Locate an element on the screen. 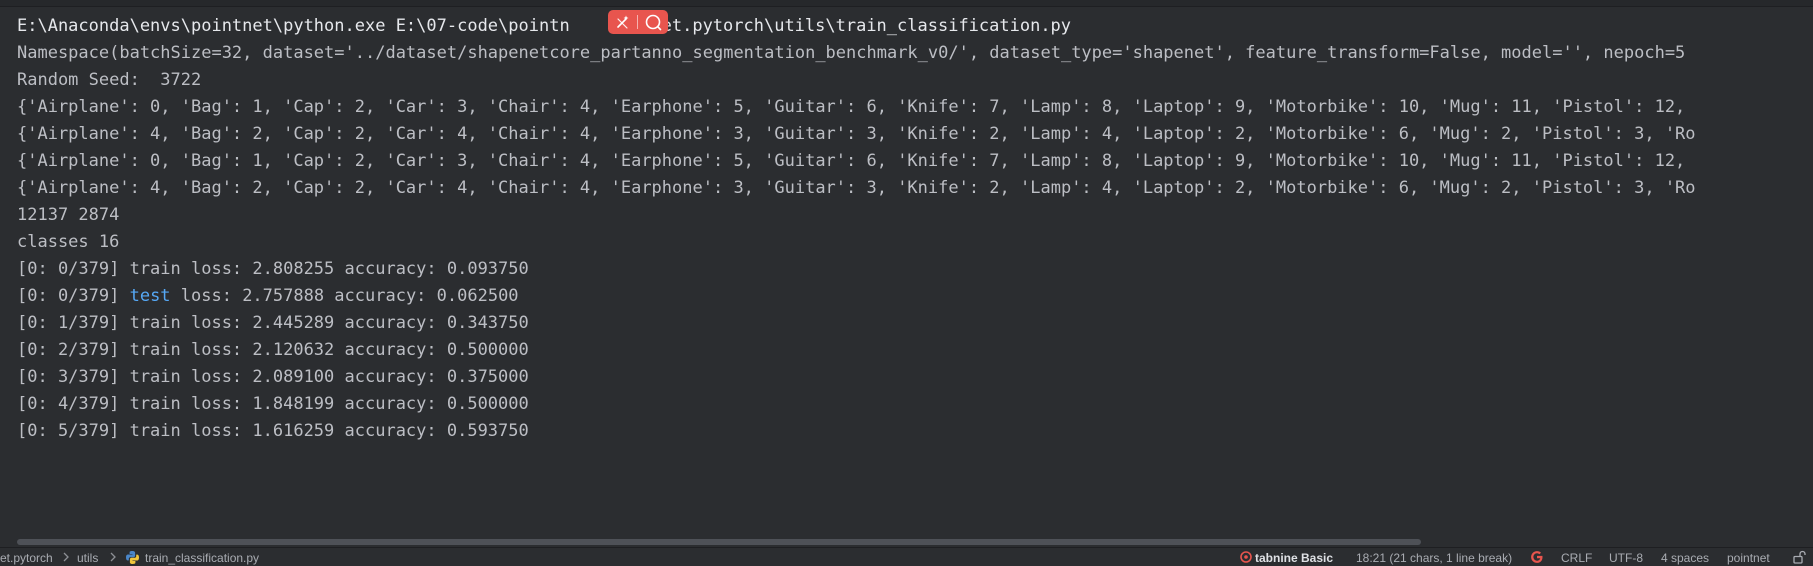  indent-setting: 4 spaces is located at coordinates (1685, 558).